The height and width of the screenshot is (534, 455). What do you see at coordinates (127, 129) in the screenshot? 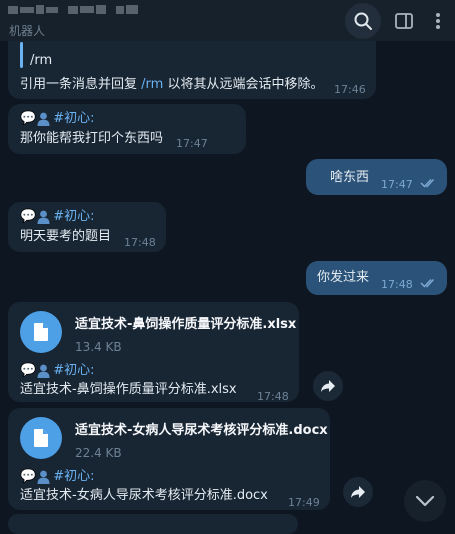
I see `message-bubble-incoming: 💬 #初心: 那你能帮我打印个东西吗 17:47` at bounding box center [127, 129].